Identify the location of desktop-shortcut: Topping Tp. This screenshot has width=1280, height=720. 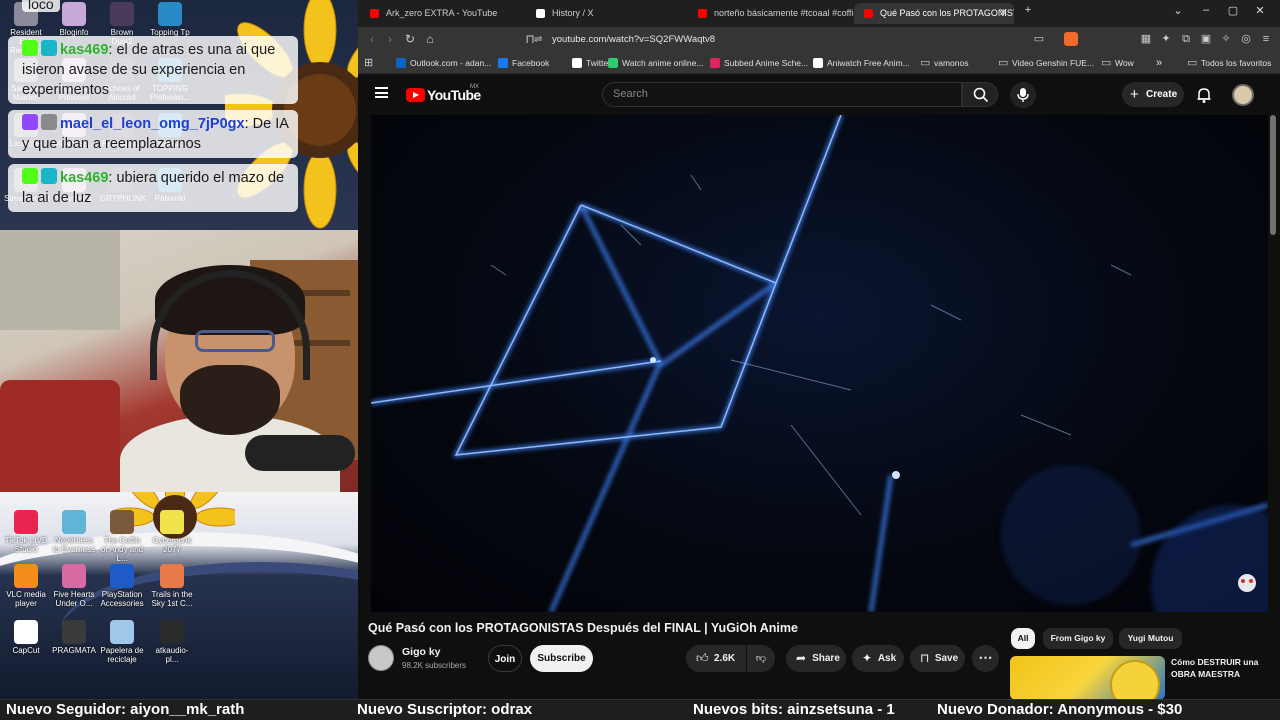
(170, 19).